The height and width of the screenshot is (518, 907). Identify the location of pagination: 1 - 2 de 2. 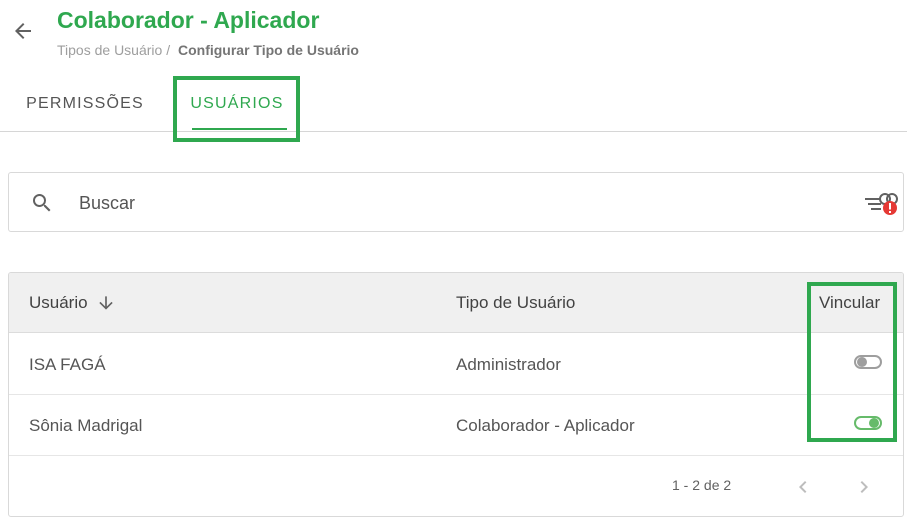
(456, 486).